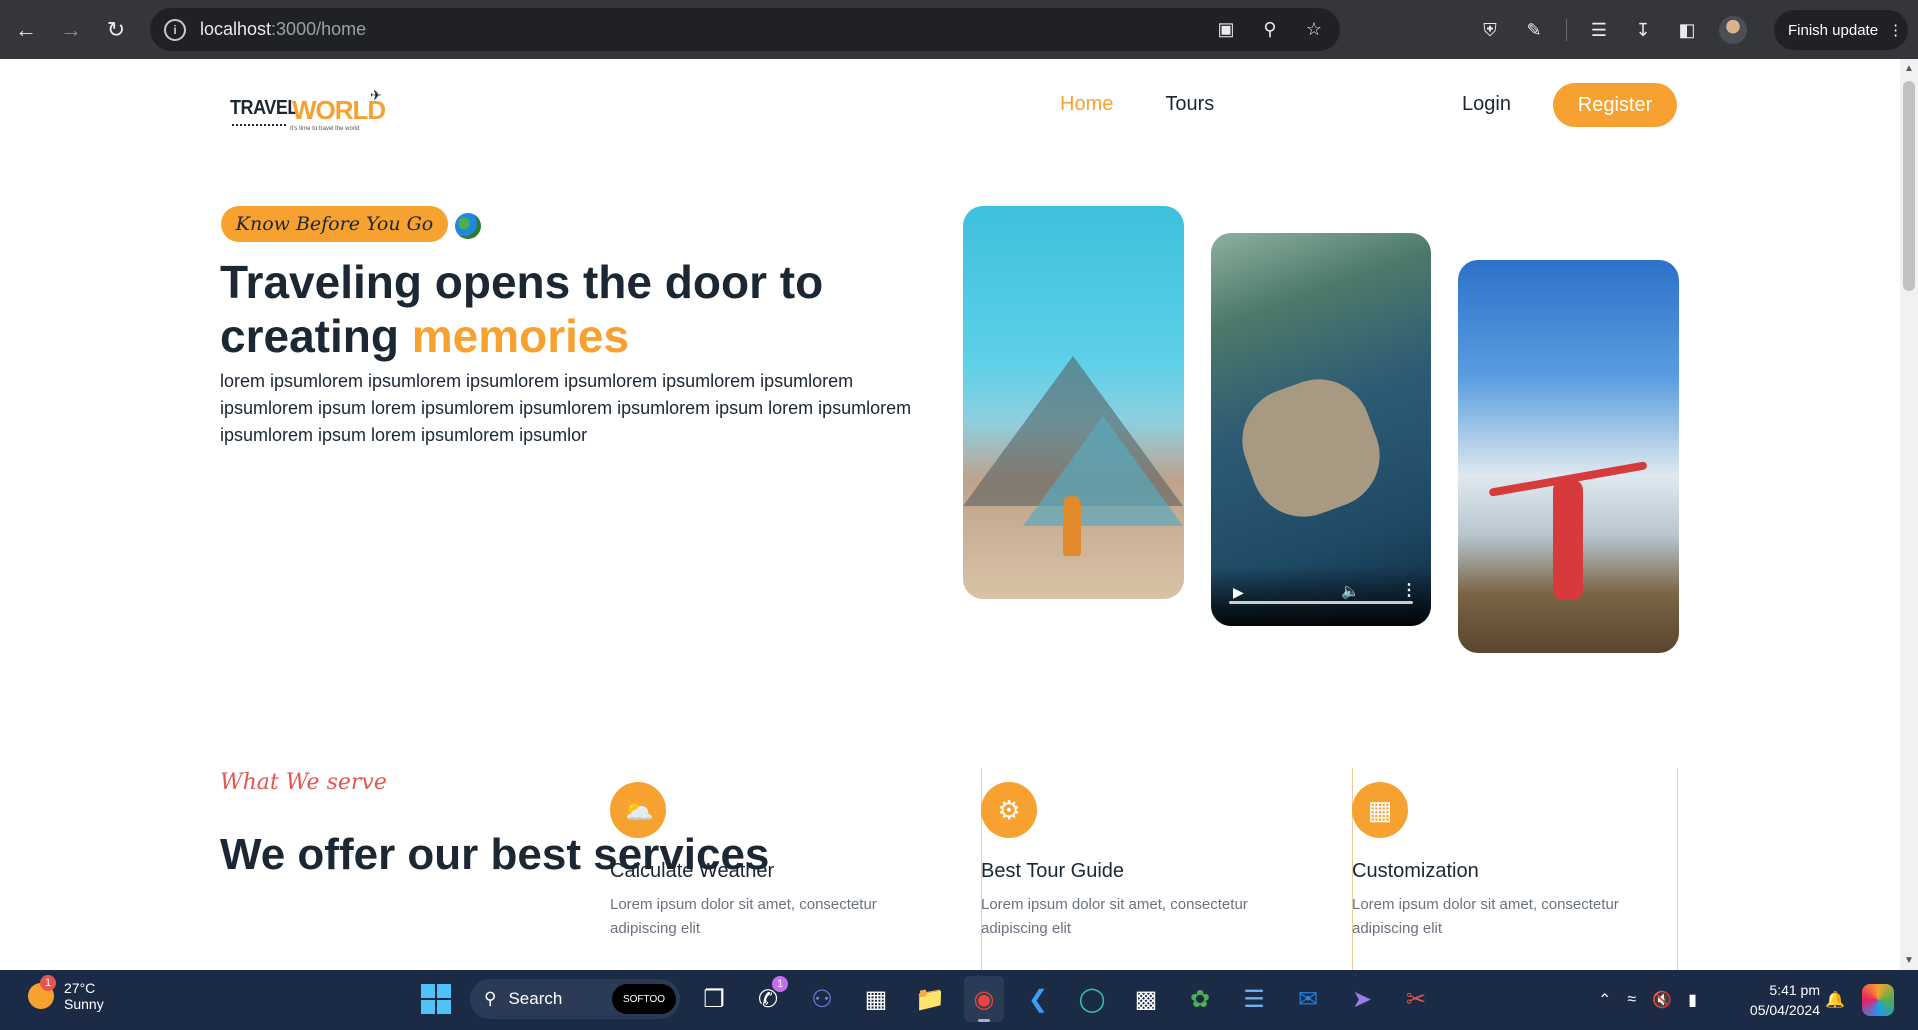 This screenshot has width=1918, height=1030. Describe the element at coordinates (1409, 590) in the screenshot. I see `video-more-icon: ⋮` at that location.